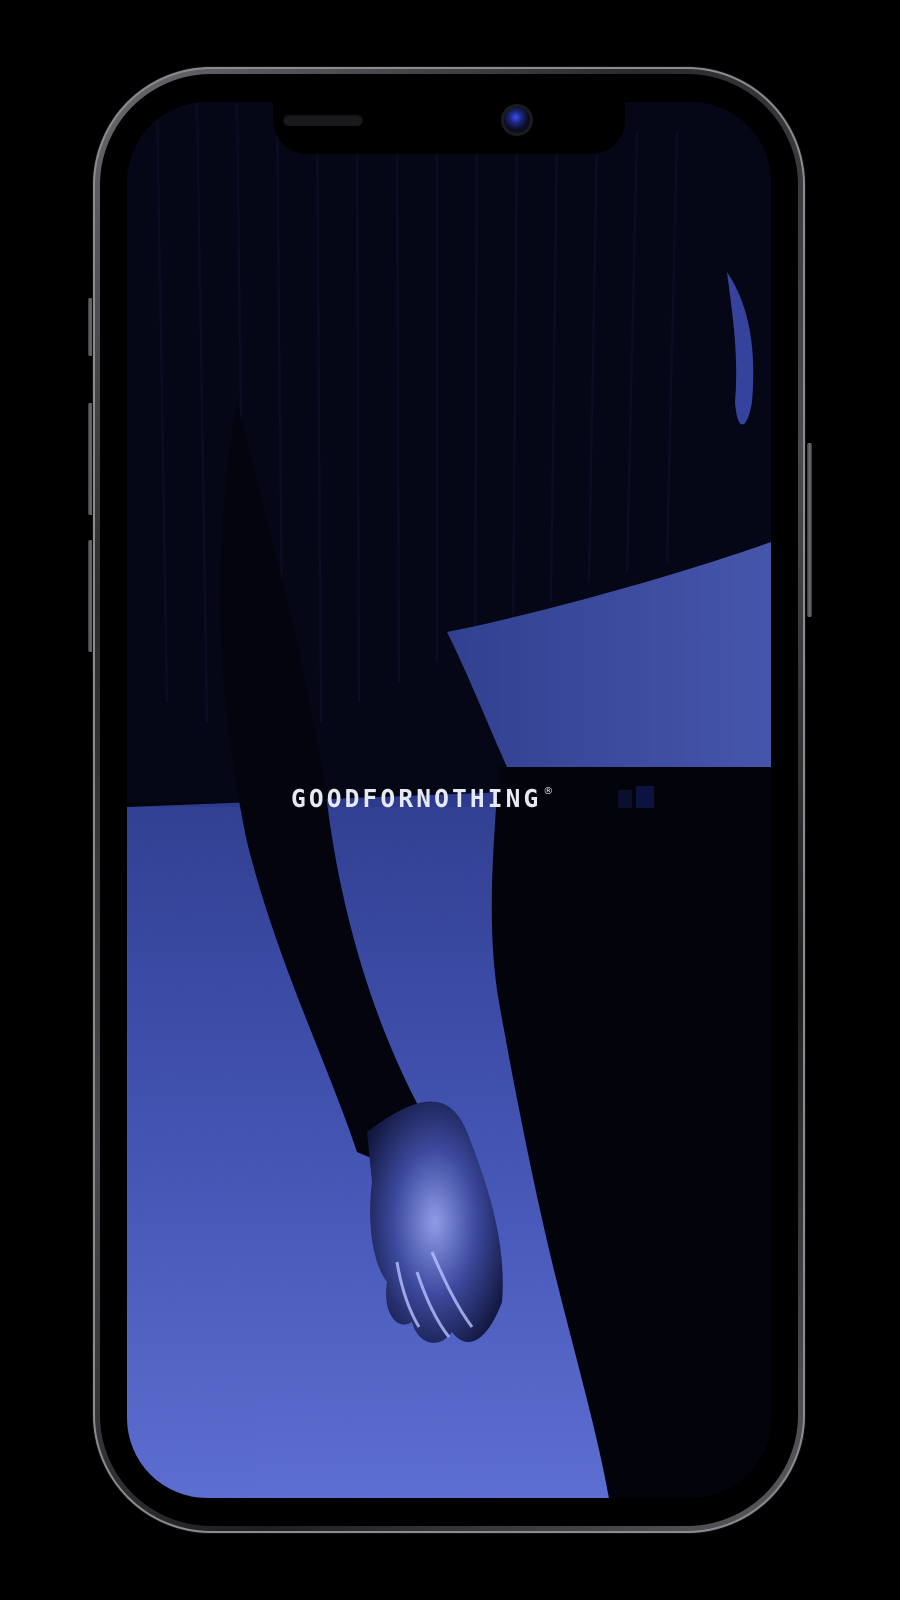 This screenshot has width=900, height=1600. What do you see at coordinates (517, 120) in the screenshot?
I see `front-camera-icon` at bounding box center [517, 120].